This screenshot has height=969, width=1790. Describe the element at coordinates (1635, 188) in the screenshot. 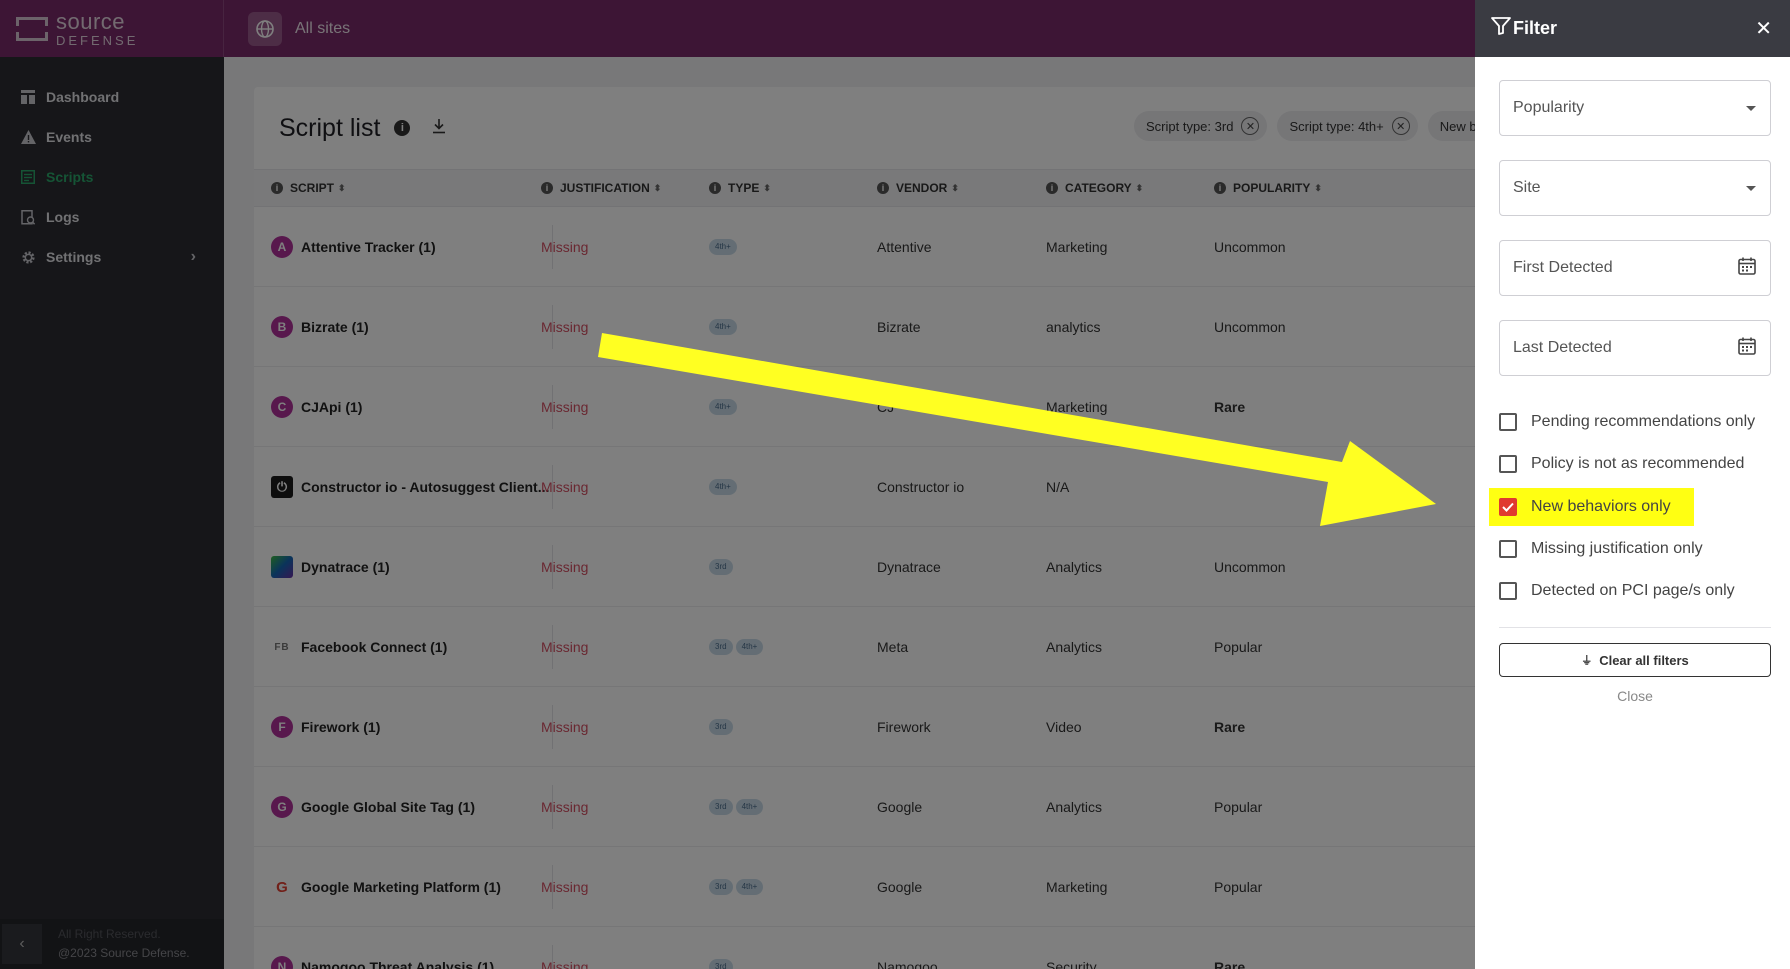

I see `site-select: Site` at that location.